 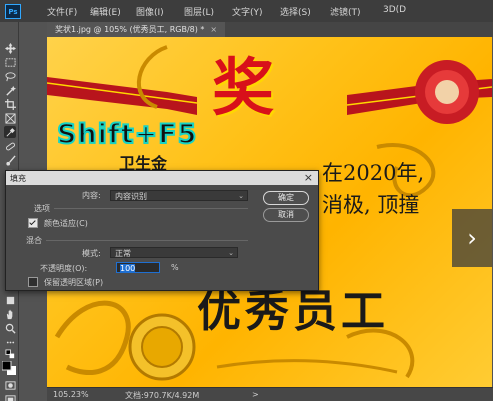 What do you see at coordinates (270, 394) in the screenshot?
I see `status-bar: 105.23% 文档:970.7K/4.92M >` at bounding box center [270, 394].